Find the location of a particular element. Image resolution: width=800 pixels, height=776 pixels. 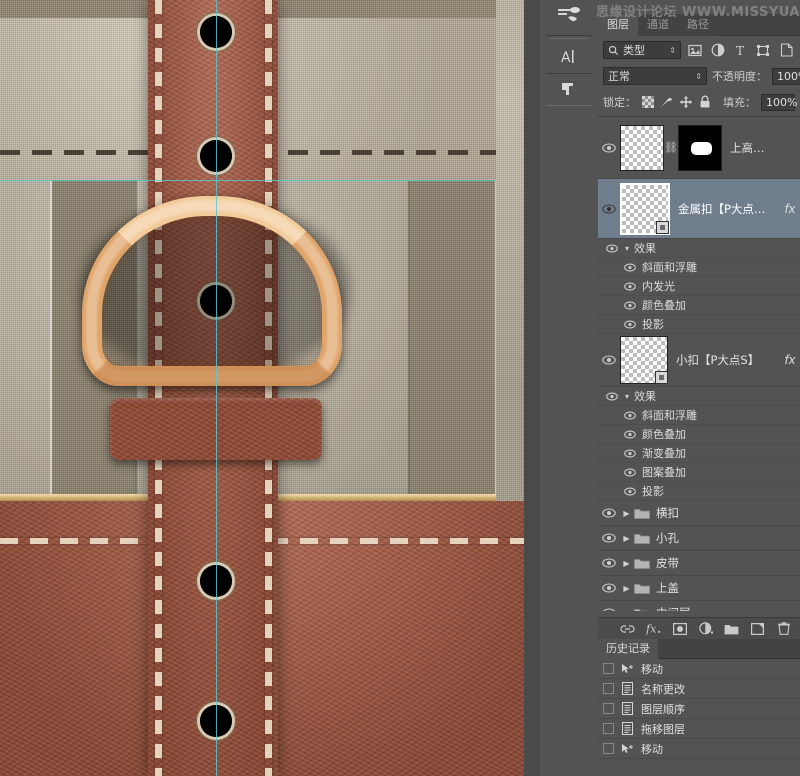

filter-kind-dropdown: 类型 ⇕ is located at coordinates (642, 50).